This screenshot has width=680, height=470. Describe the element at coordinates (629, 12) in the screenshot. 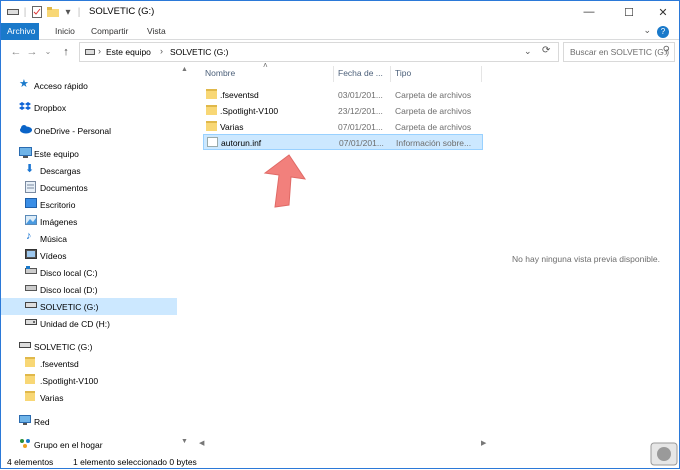

I see `maximize-button: ☐` at that location.